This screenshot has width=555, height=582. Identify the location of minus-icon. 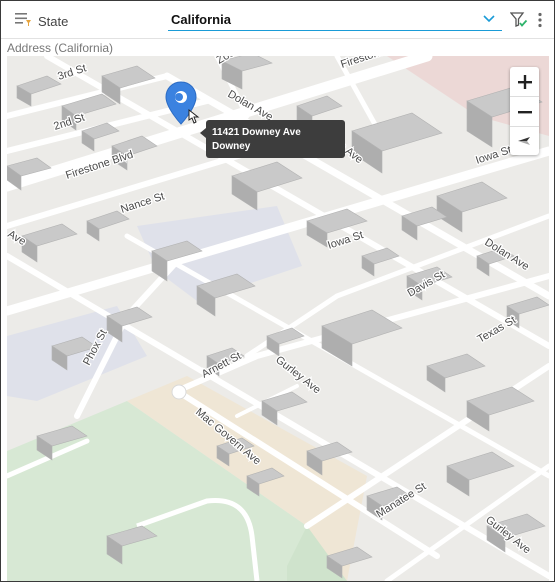
(524, 111).